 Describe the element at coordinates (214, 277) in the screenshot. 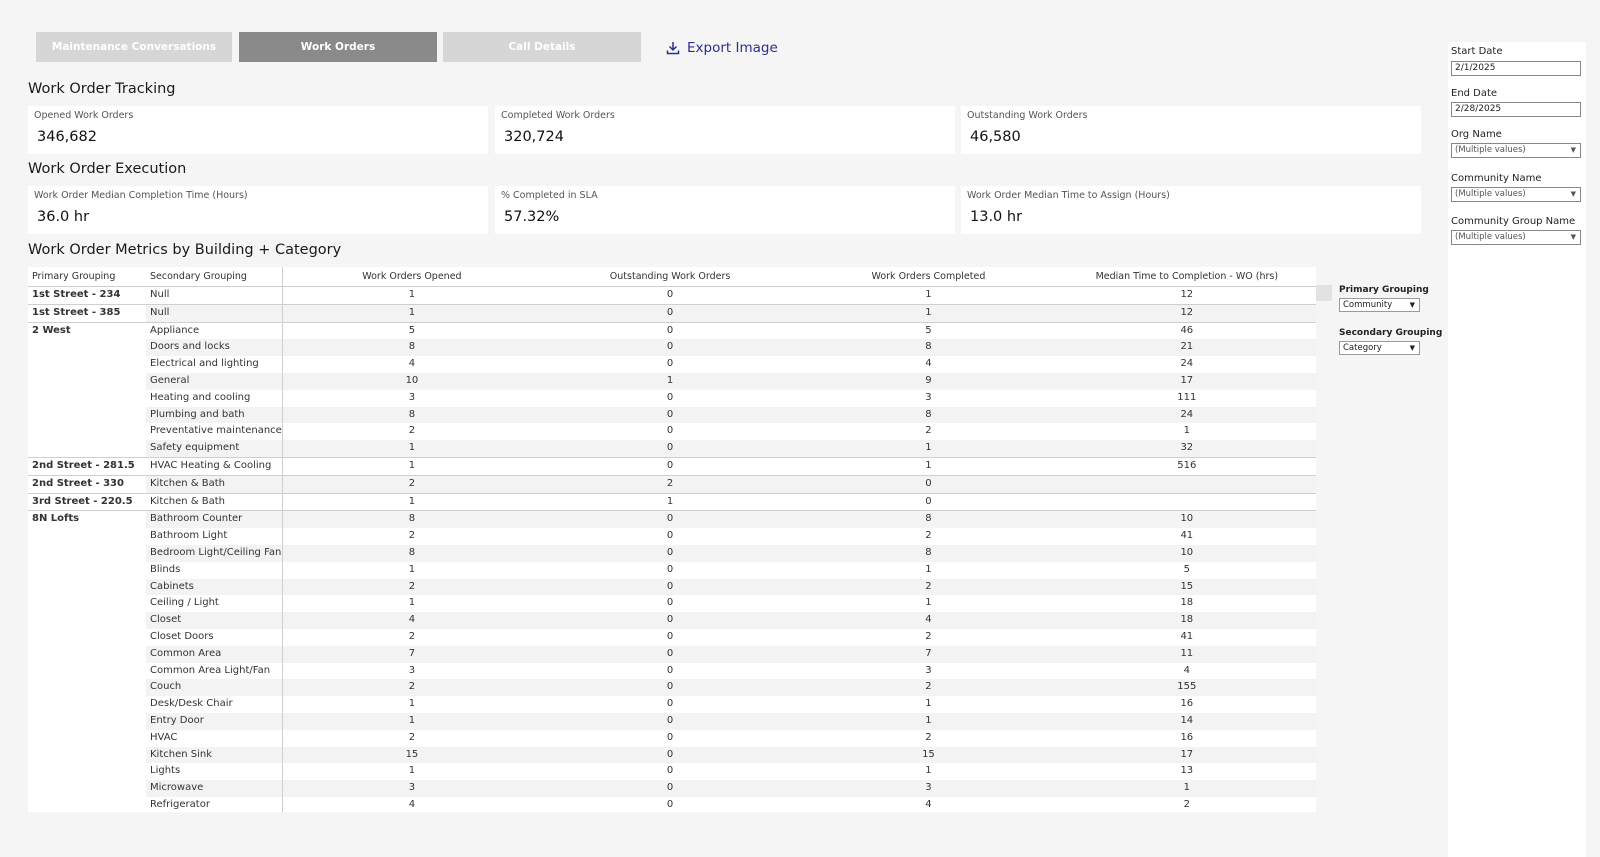

I see `column-header: Secondary Grouping` at that location.